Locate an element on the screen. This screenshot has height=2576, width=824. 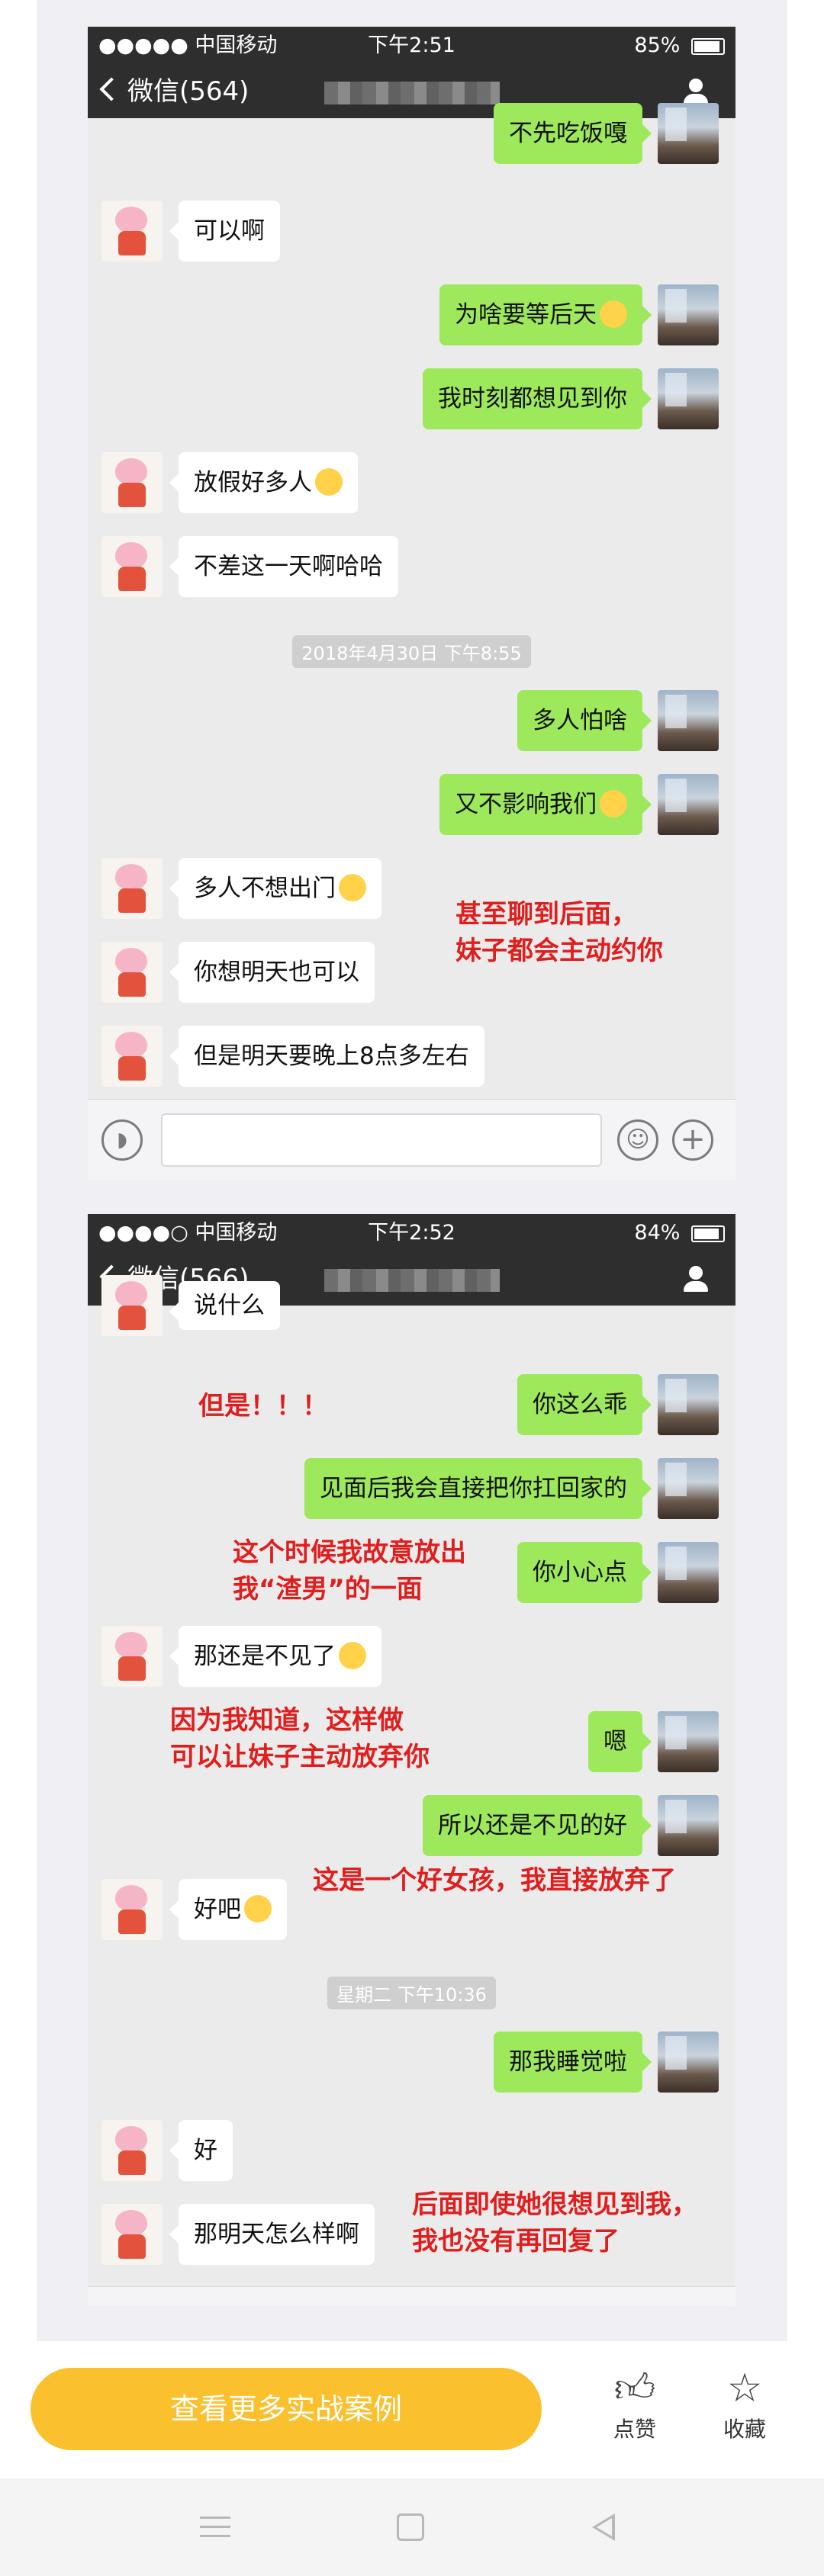
message-bubble-contact: 可以啊 is located at coordinates (224, 231).